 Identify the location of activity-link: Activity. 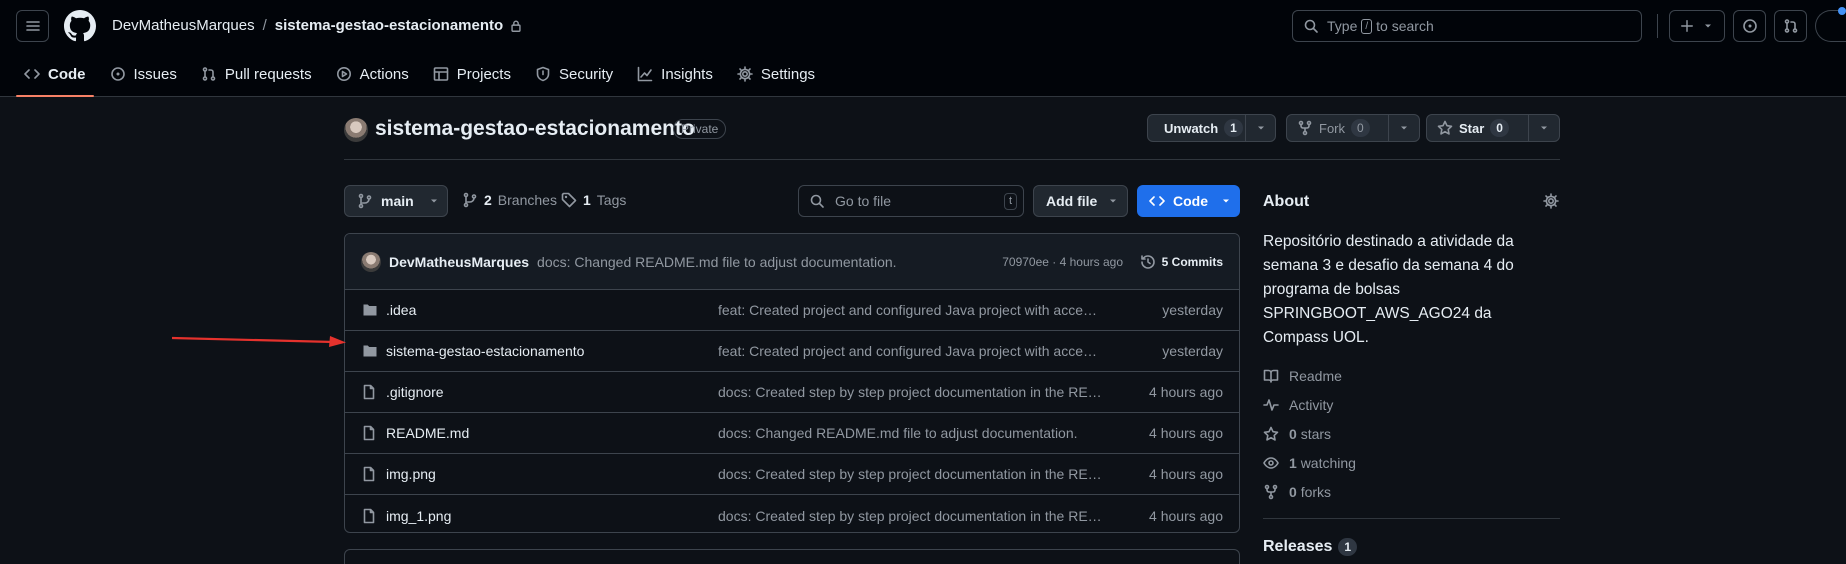
(1298, 405).